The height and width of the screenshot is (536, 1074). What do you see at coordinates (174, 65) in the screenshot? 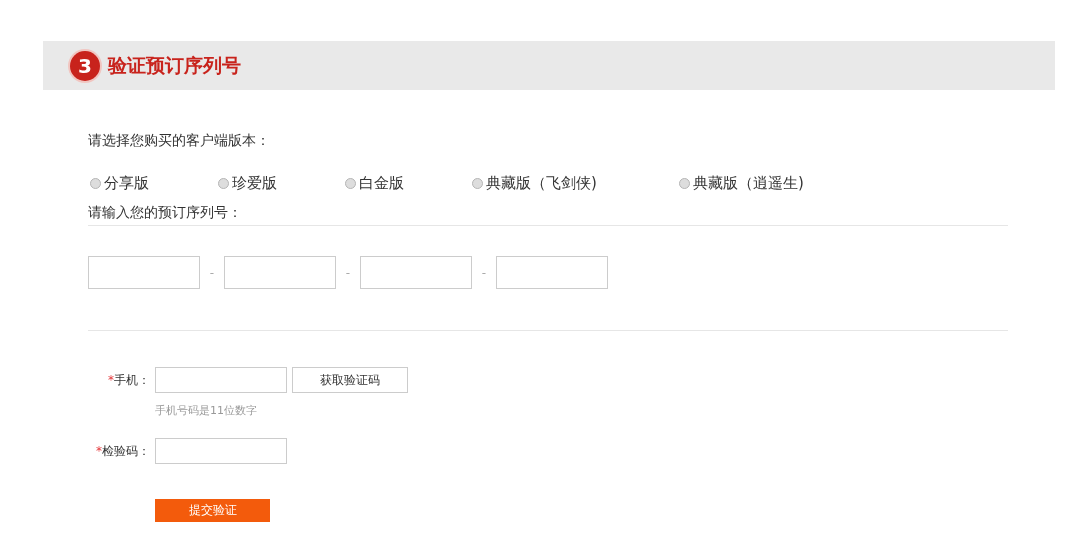
I see `section-title: 验证预订序列号` at bounding box center [174, 65].